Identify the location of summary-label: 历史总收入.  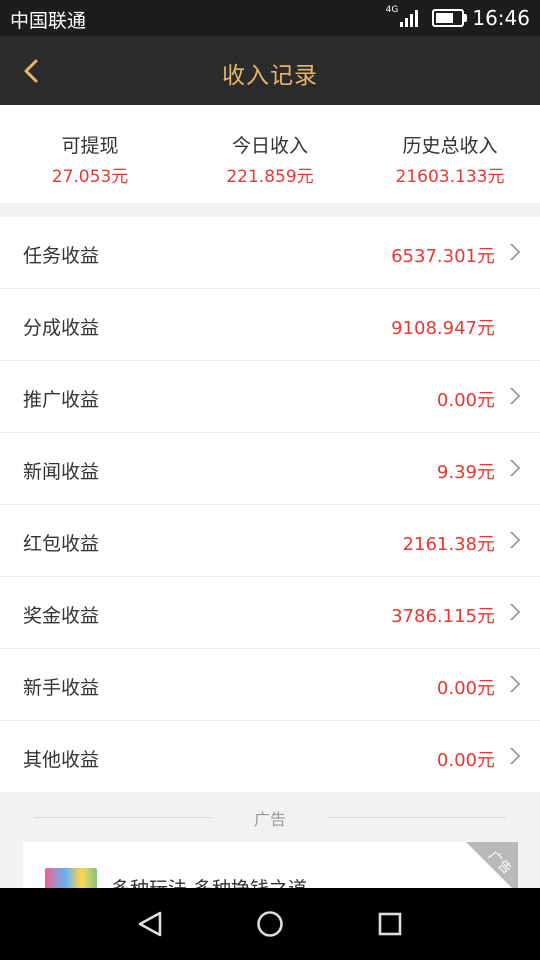
(450, 146).